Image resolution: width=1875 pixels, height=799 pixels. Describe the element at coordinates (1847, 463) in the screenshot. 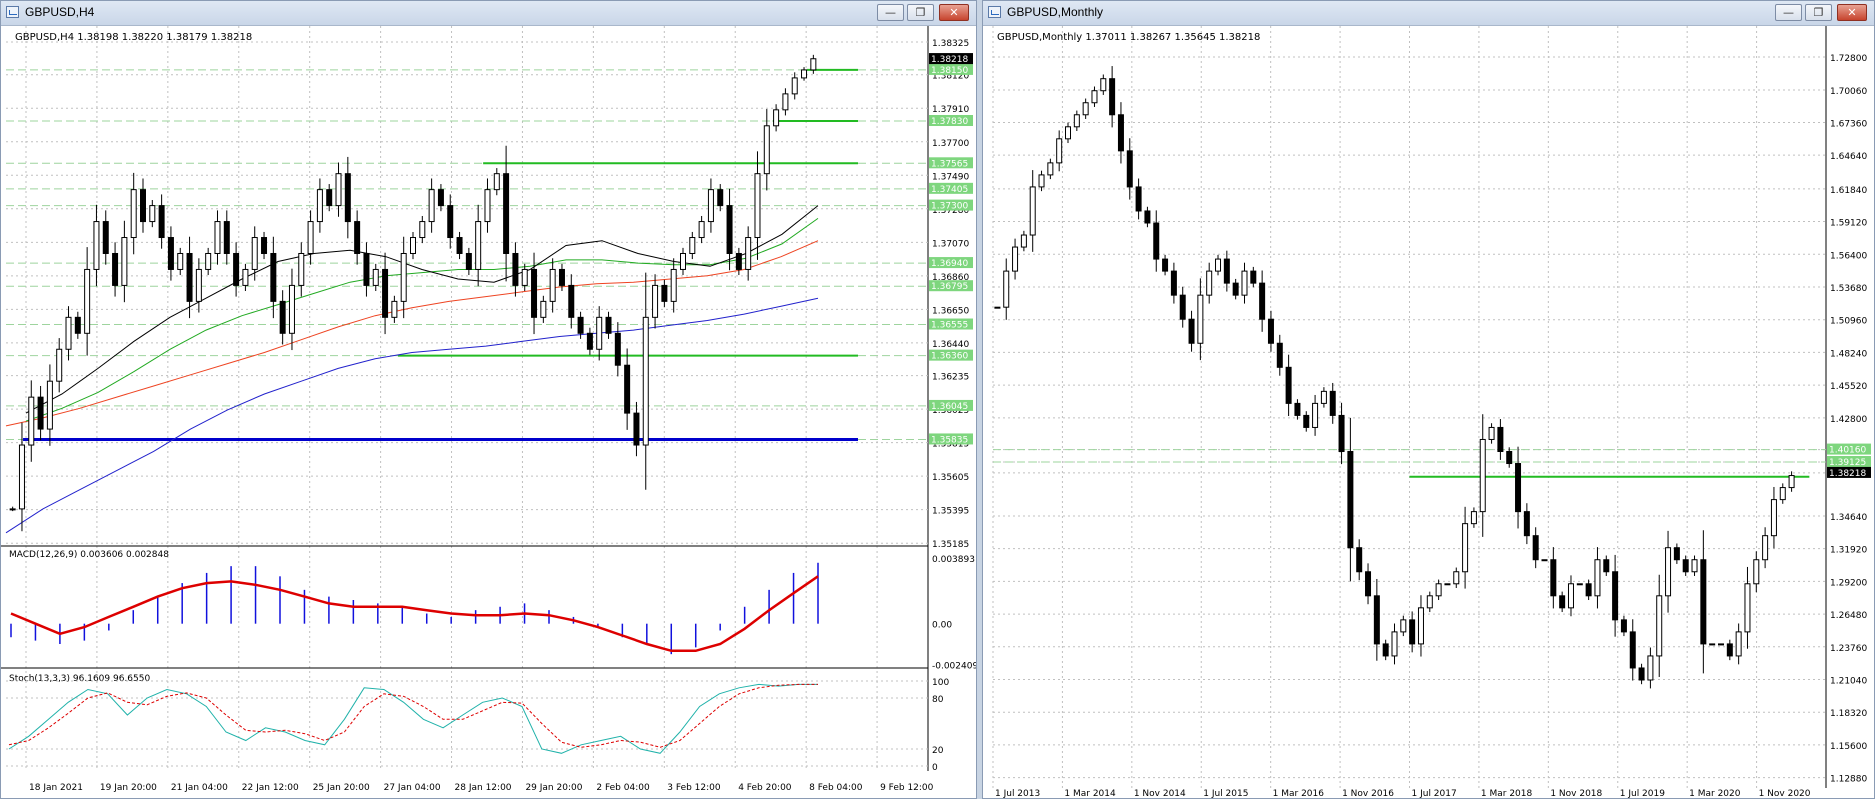

I see `monthly-level-label: 1.39125` at that location.